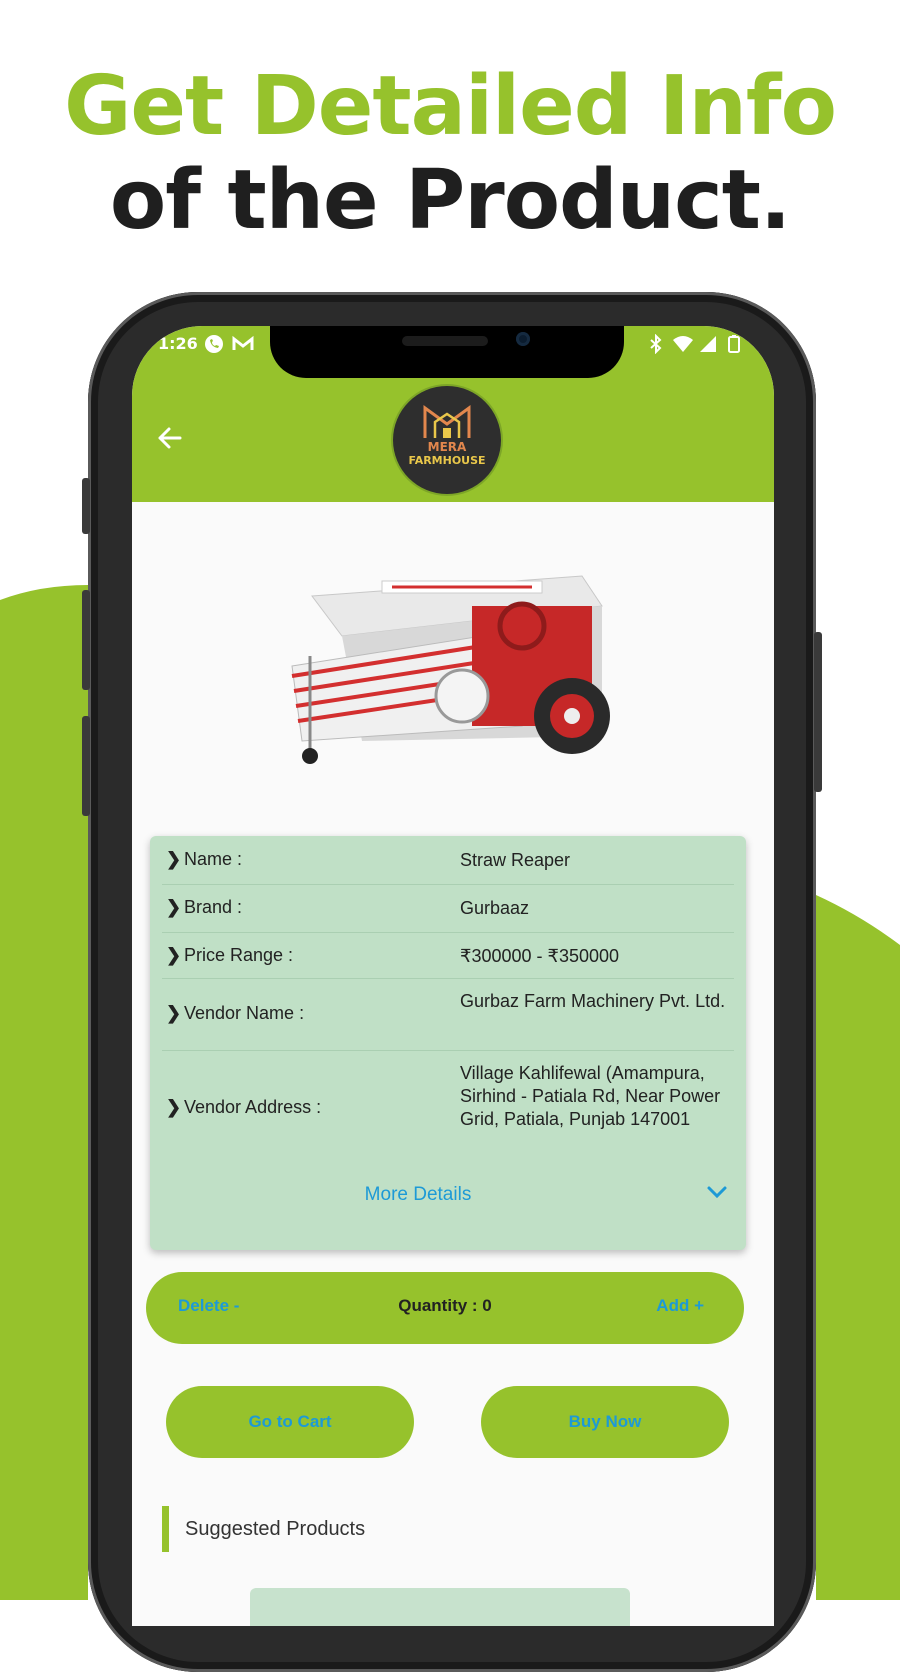  What do you see at coordinates (682, 344) in the screenshot?
I see `wifi-icon` at bounding box center [682, 344].